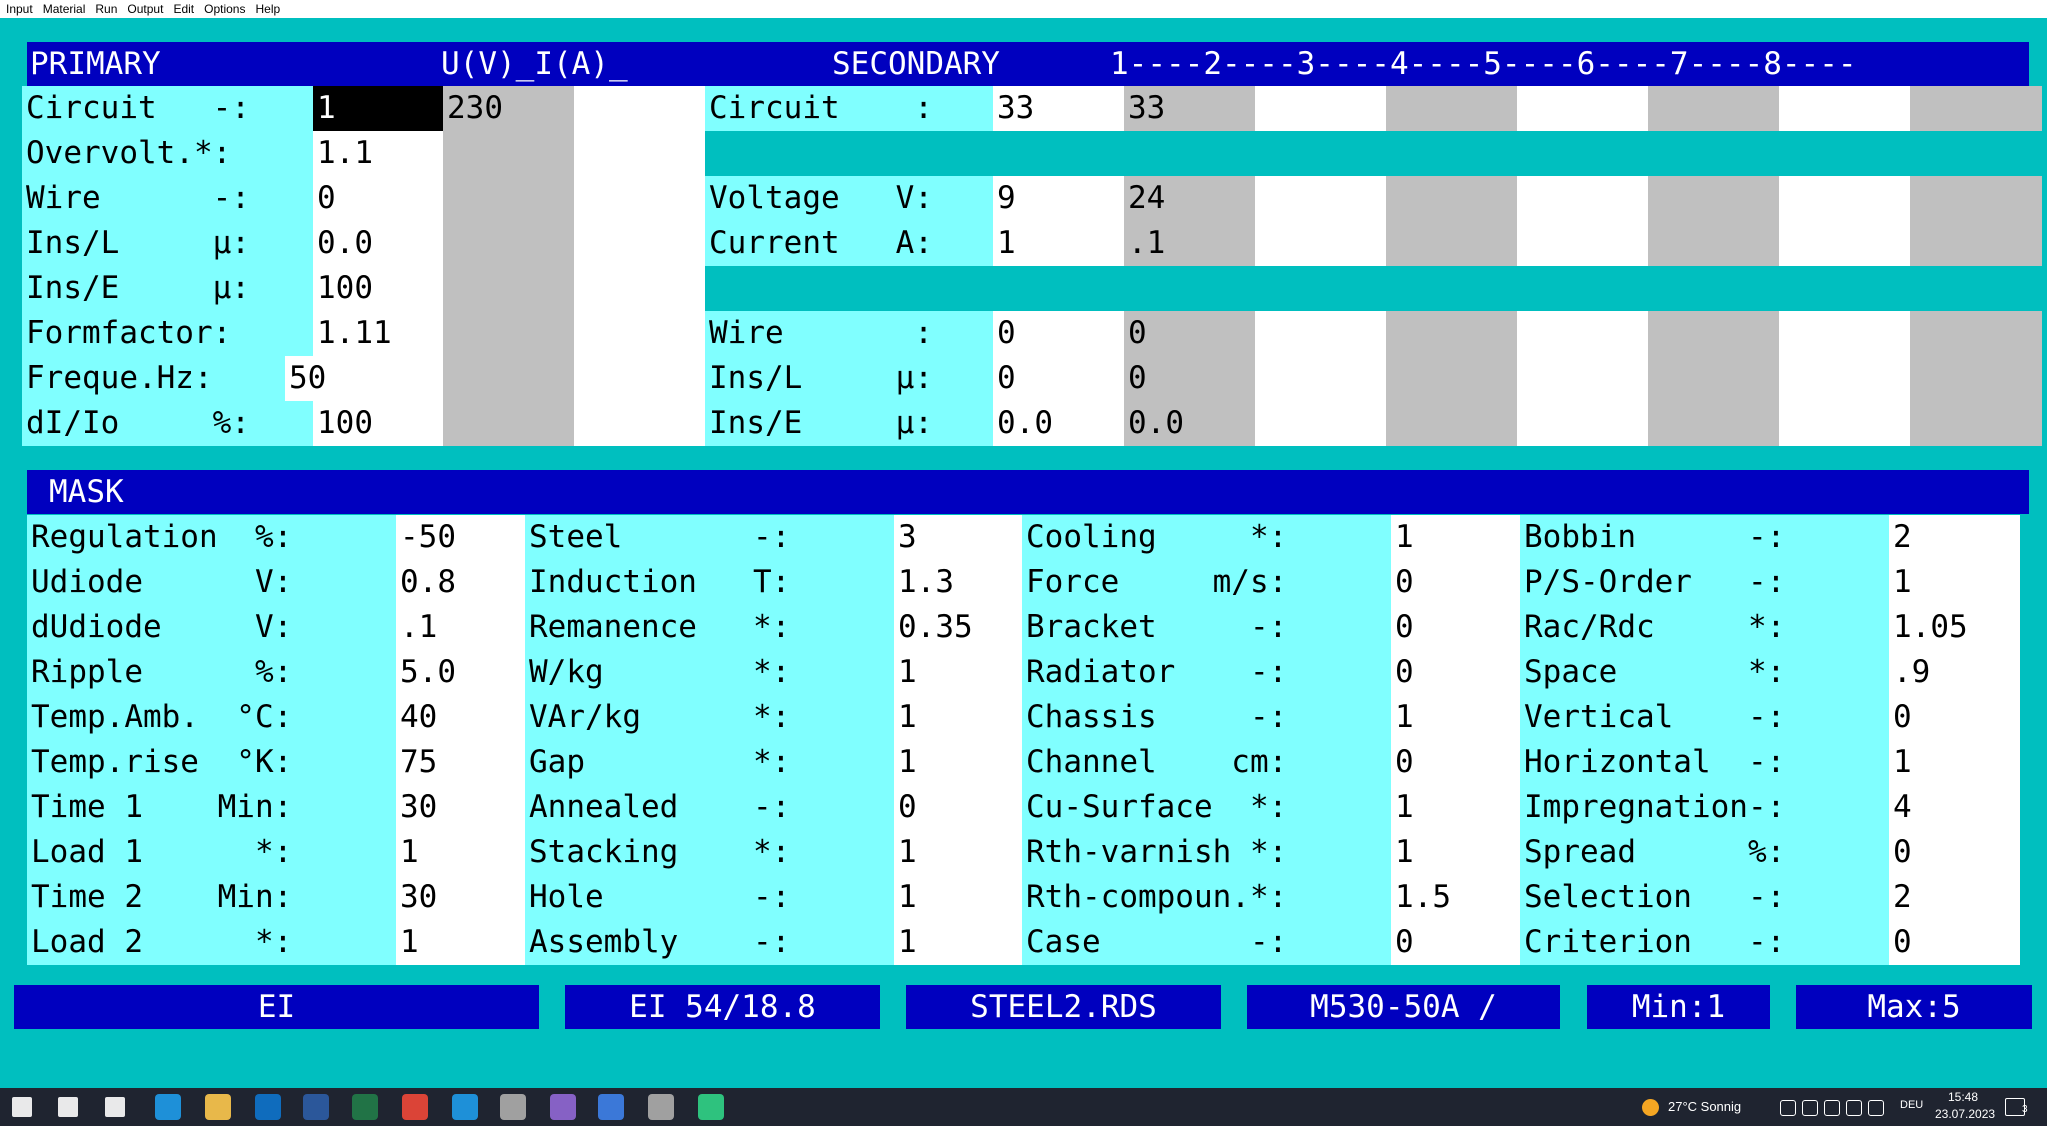 The image size is (2047, 1126). What do you see at coordinates (378, 198) in the screenshot?
I see `primary-value: 0` at bounding box center [378, 198].